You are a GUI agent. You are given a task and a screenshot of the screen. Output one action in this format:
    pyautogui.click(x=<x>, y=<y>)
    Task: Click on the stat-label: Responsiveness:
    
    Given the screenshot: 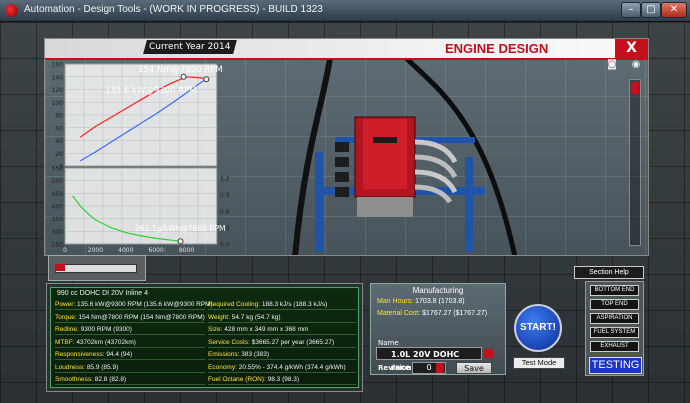 What is the action you would take?
    pyautogui.click(x=81, y=354)
    